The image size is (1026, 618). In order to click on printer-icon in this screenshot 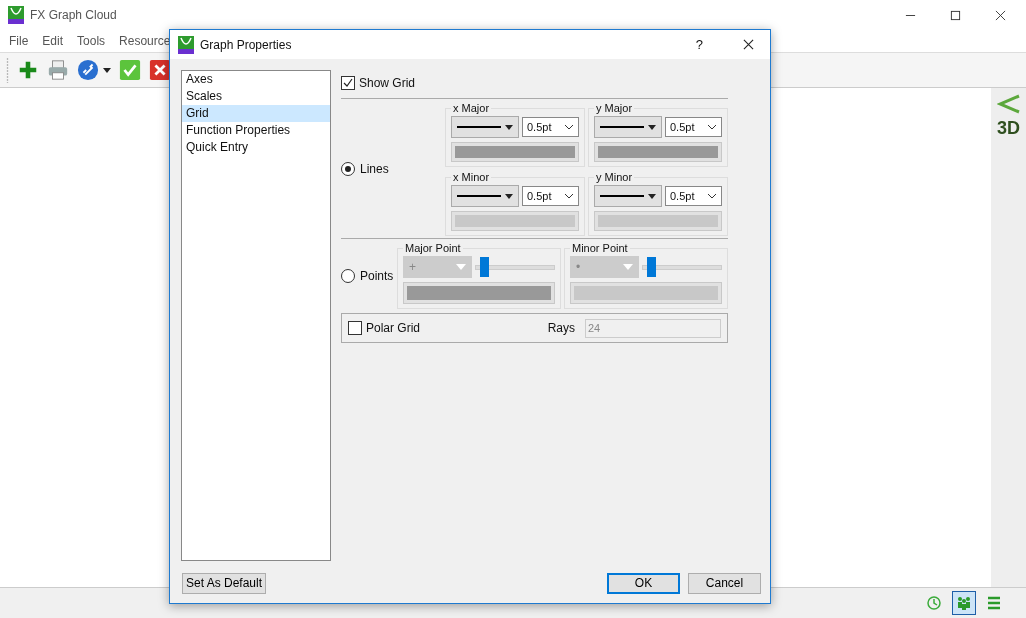, I will do `click(58, 70)`.